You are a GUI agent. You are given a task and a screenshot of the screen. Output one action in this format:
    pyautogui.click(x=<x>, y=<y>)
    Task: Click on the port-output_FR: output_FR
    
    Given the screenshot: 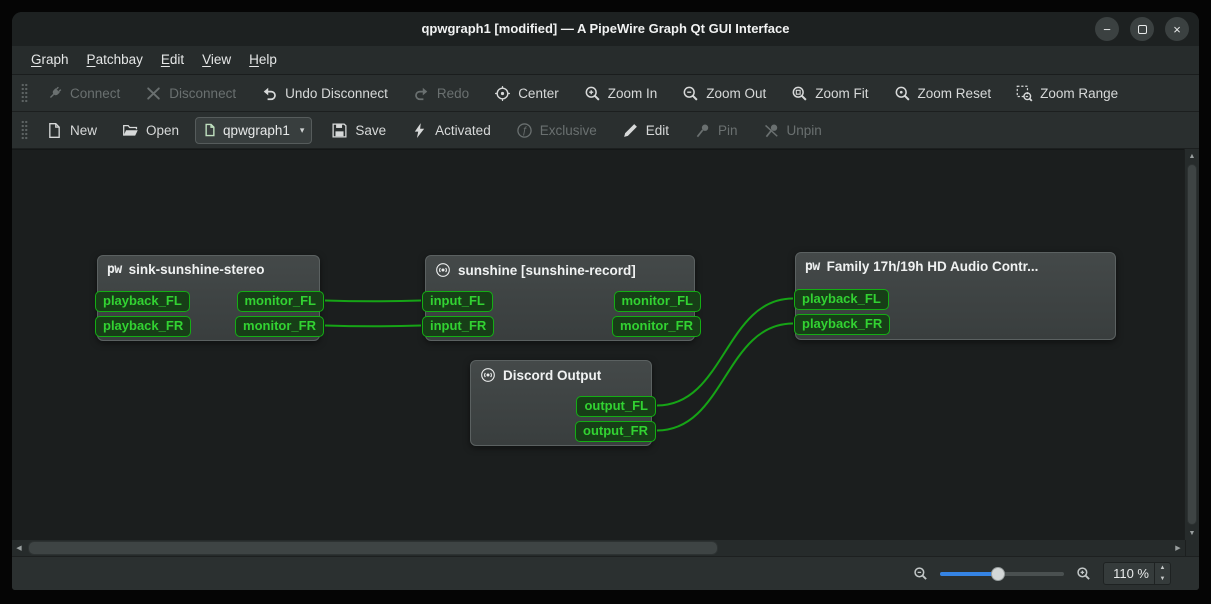 What is the action you would take?
    pyautogui.click(x=615, y=431)
    